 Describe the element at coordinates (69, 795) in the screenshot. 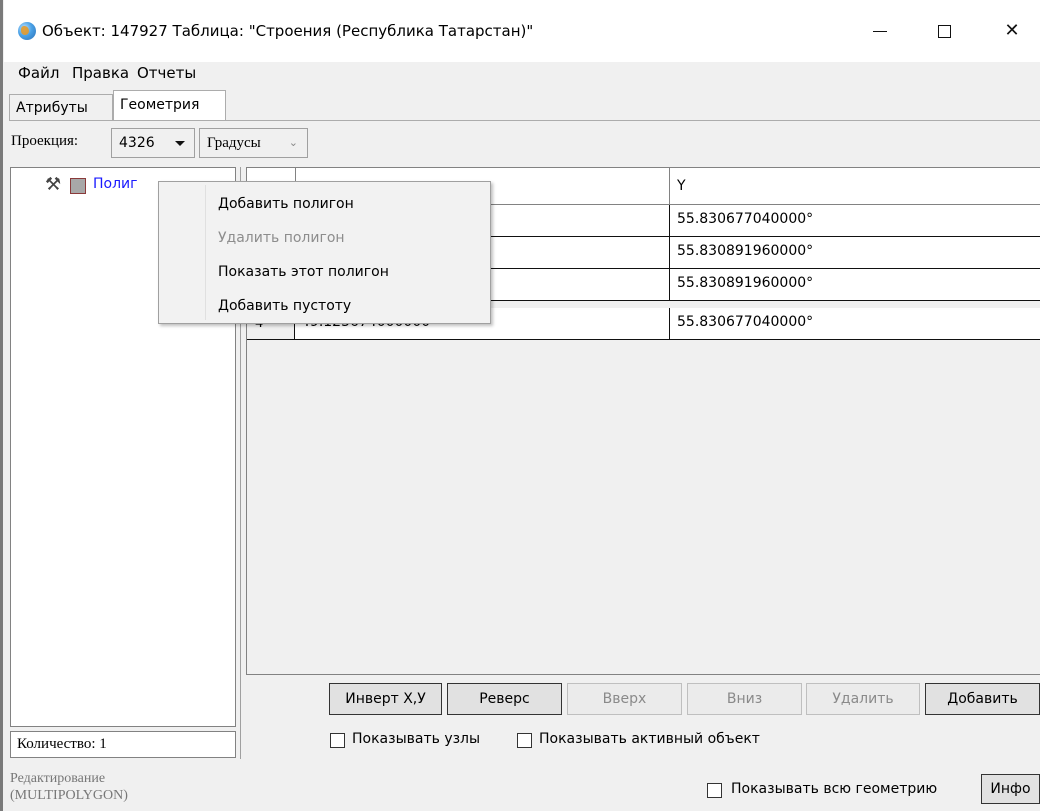

I see `edit-status-type: (MULTIPOLYGON)` at that location.